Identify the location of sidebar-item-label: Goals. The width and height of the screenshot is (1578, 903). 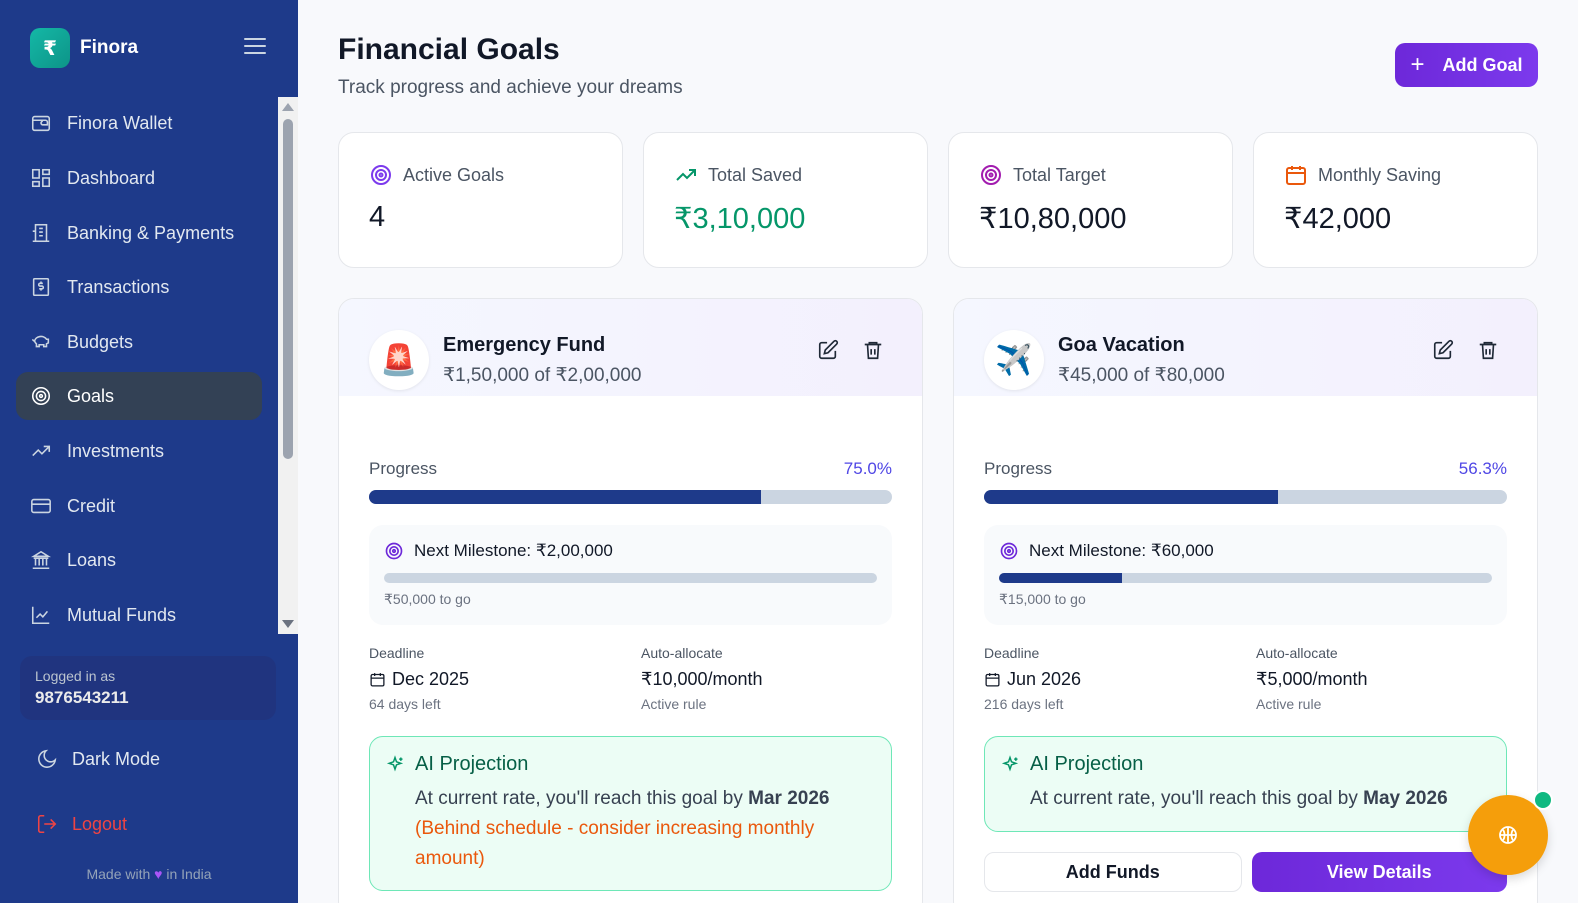
(91, 395).